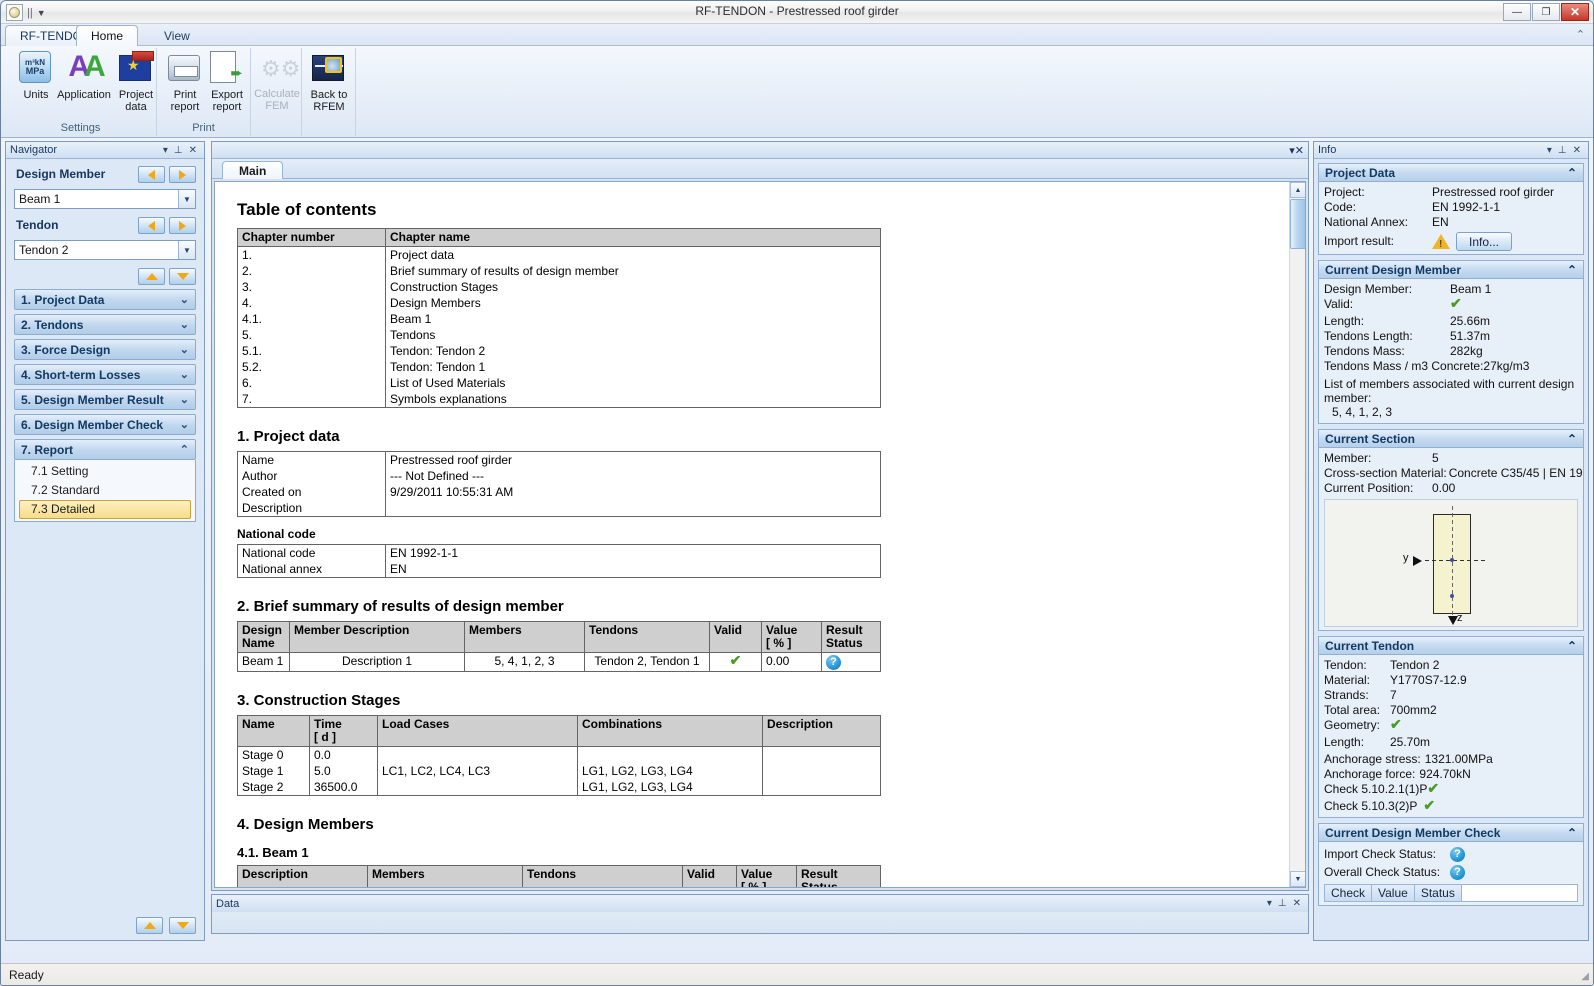 The height and width of the screenshot is (986, 1594). What do you see at coordinates (66, 349) in the screenshot?
I see `sidebar-item-label: 3. Force Design` at bounding box center [66, 349].